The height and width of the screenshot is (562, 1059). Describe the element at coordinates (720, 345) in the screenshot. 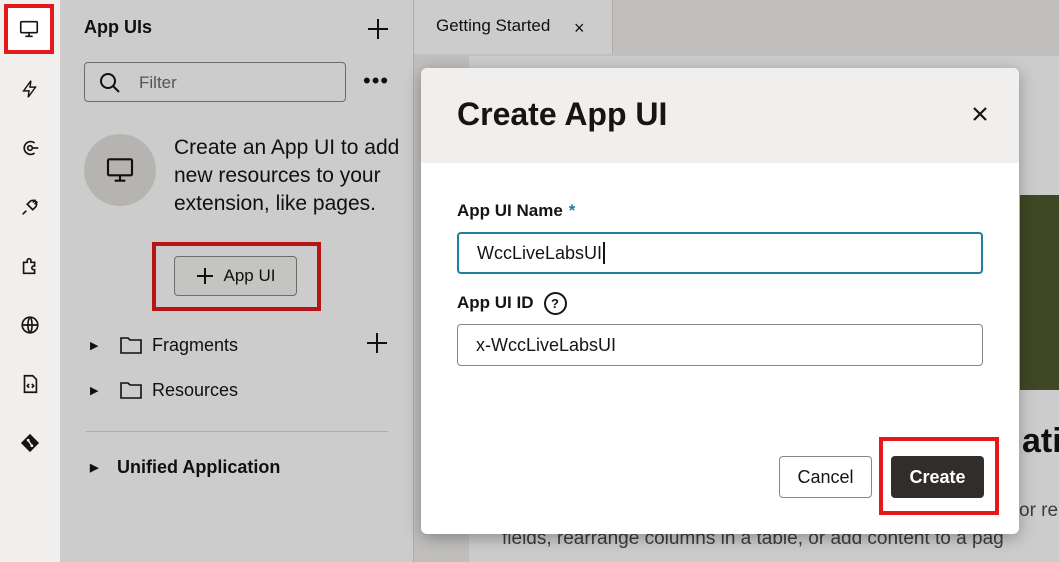

I see `app-ui-id-input: x-WccLiveLabsUI` at that location.